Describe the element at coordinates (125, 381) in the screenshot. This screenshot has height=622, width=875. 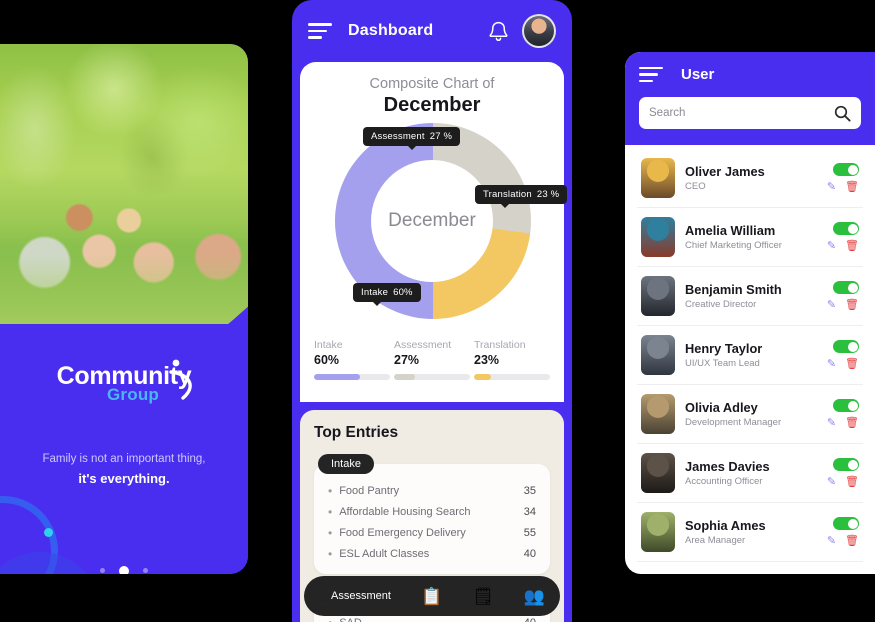
I see `logo: Community Group` at that location.